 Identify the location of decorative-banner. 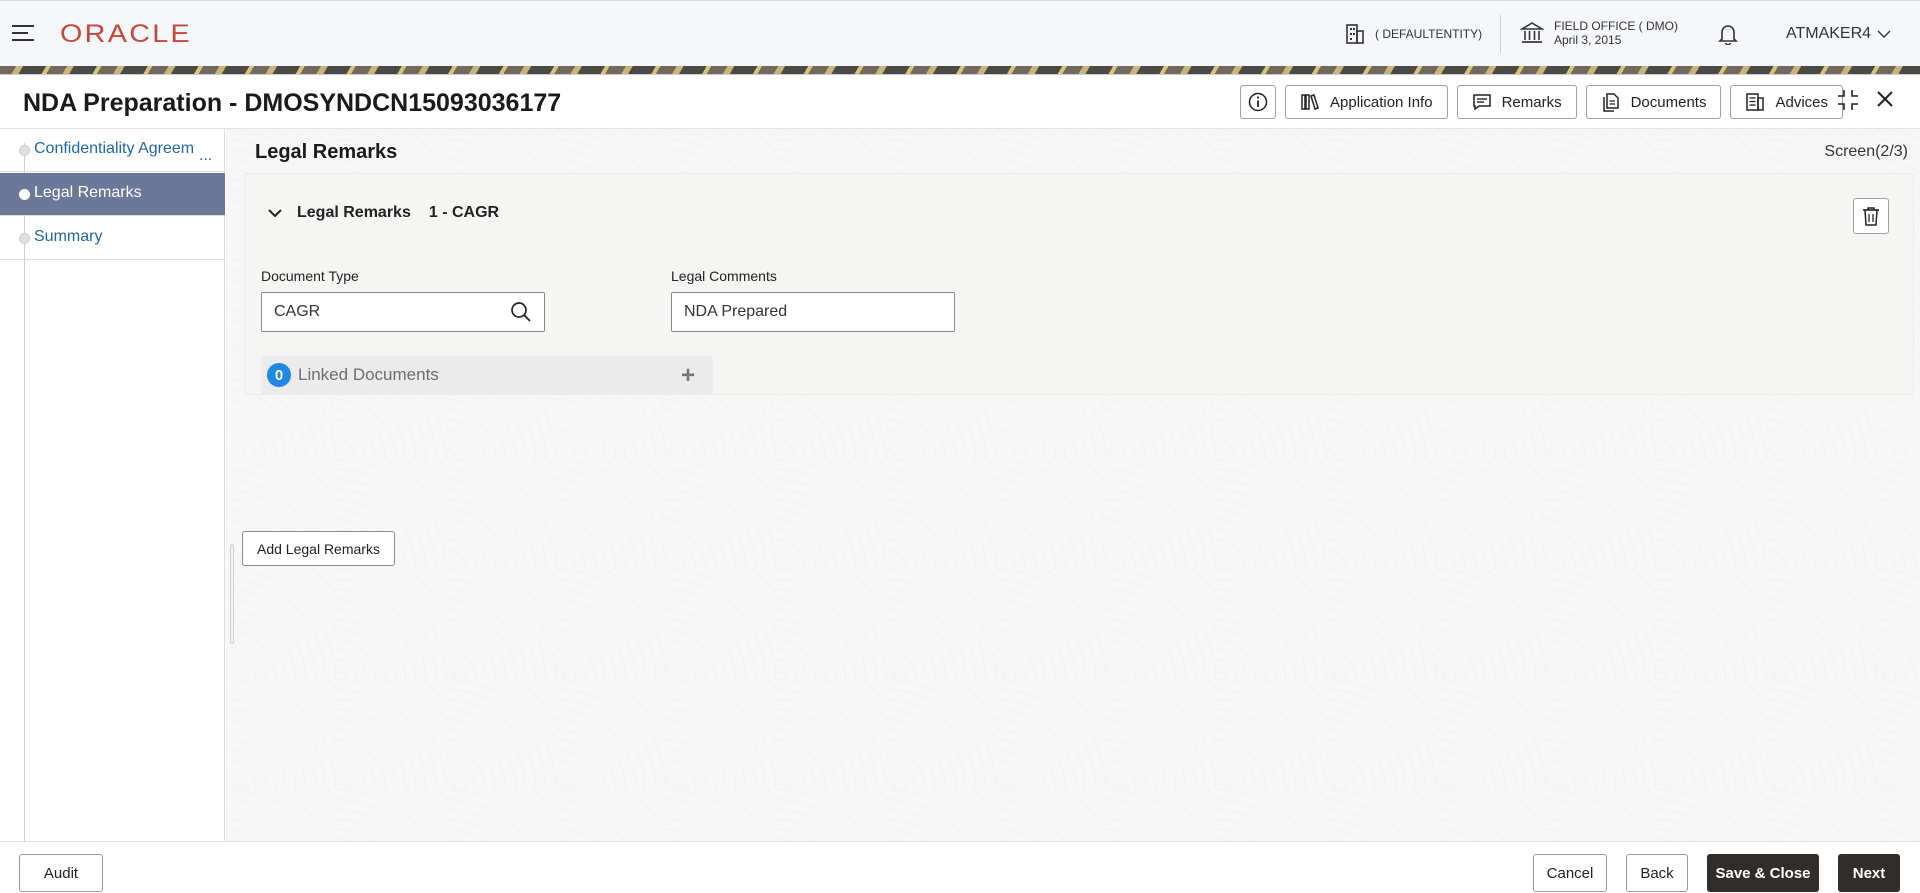
(960, 70).